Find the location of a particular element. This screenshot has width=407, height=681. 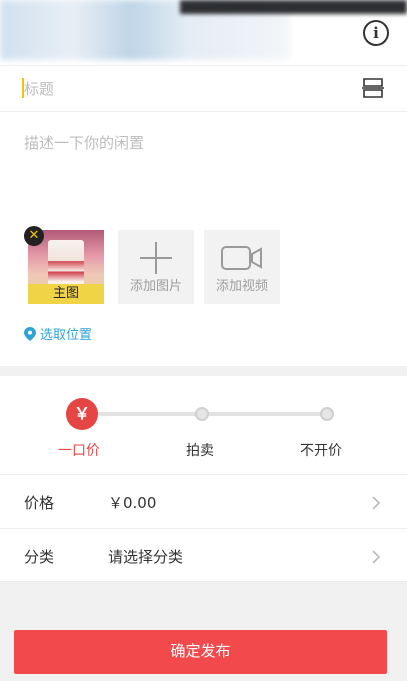

auction-option: 拍卖 is located at coordinates (200, 450).